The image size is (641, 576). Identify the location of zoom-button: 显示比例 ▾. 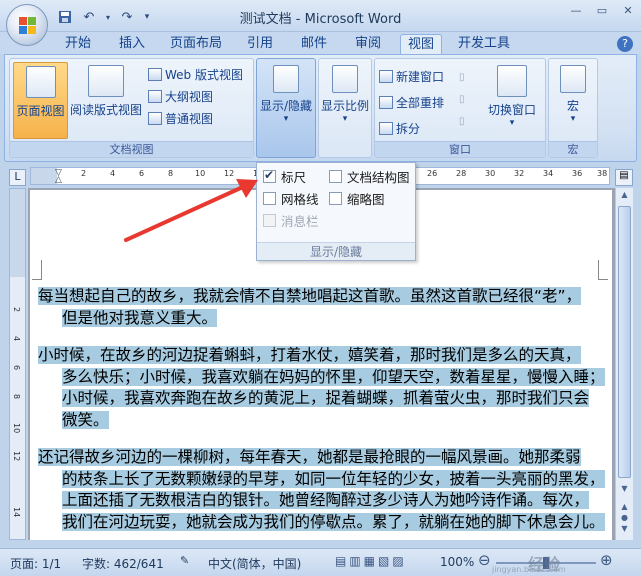
(345, 108).